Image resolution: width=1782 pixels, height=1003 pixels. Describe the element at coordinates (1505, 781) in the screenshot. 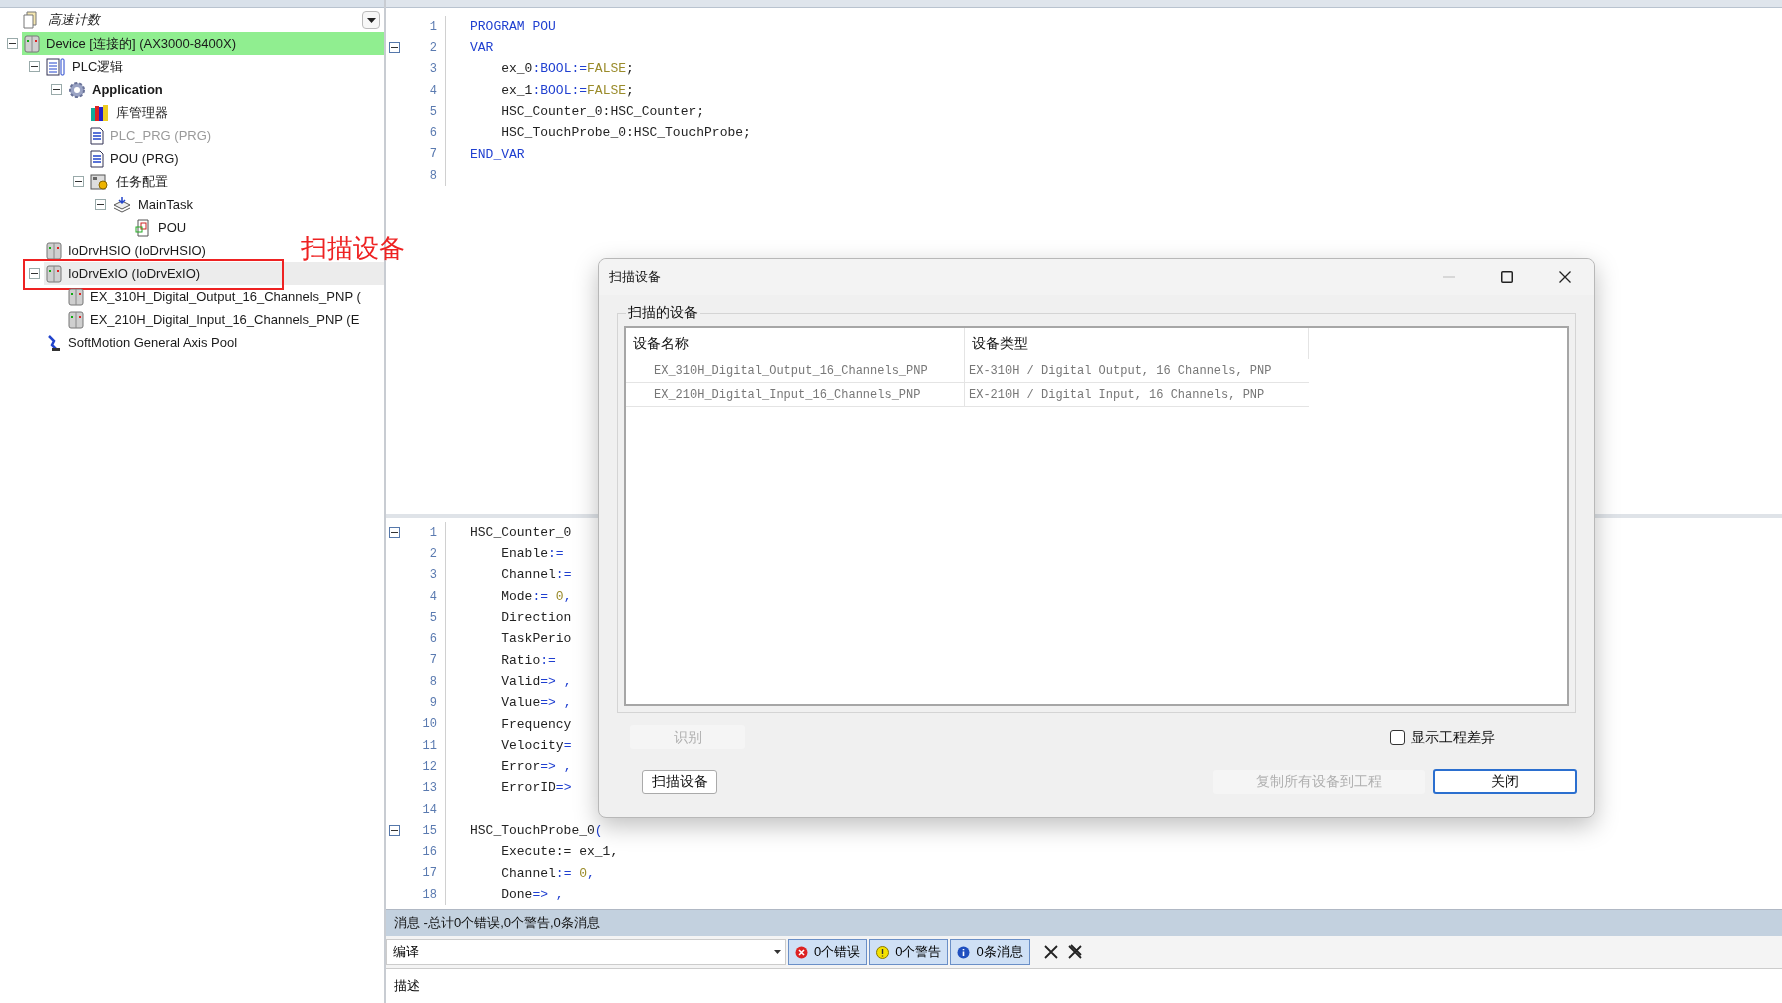

I see `close-dialog-button: 关闭` at that location.